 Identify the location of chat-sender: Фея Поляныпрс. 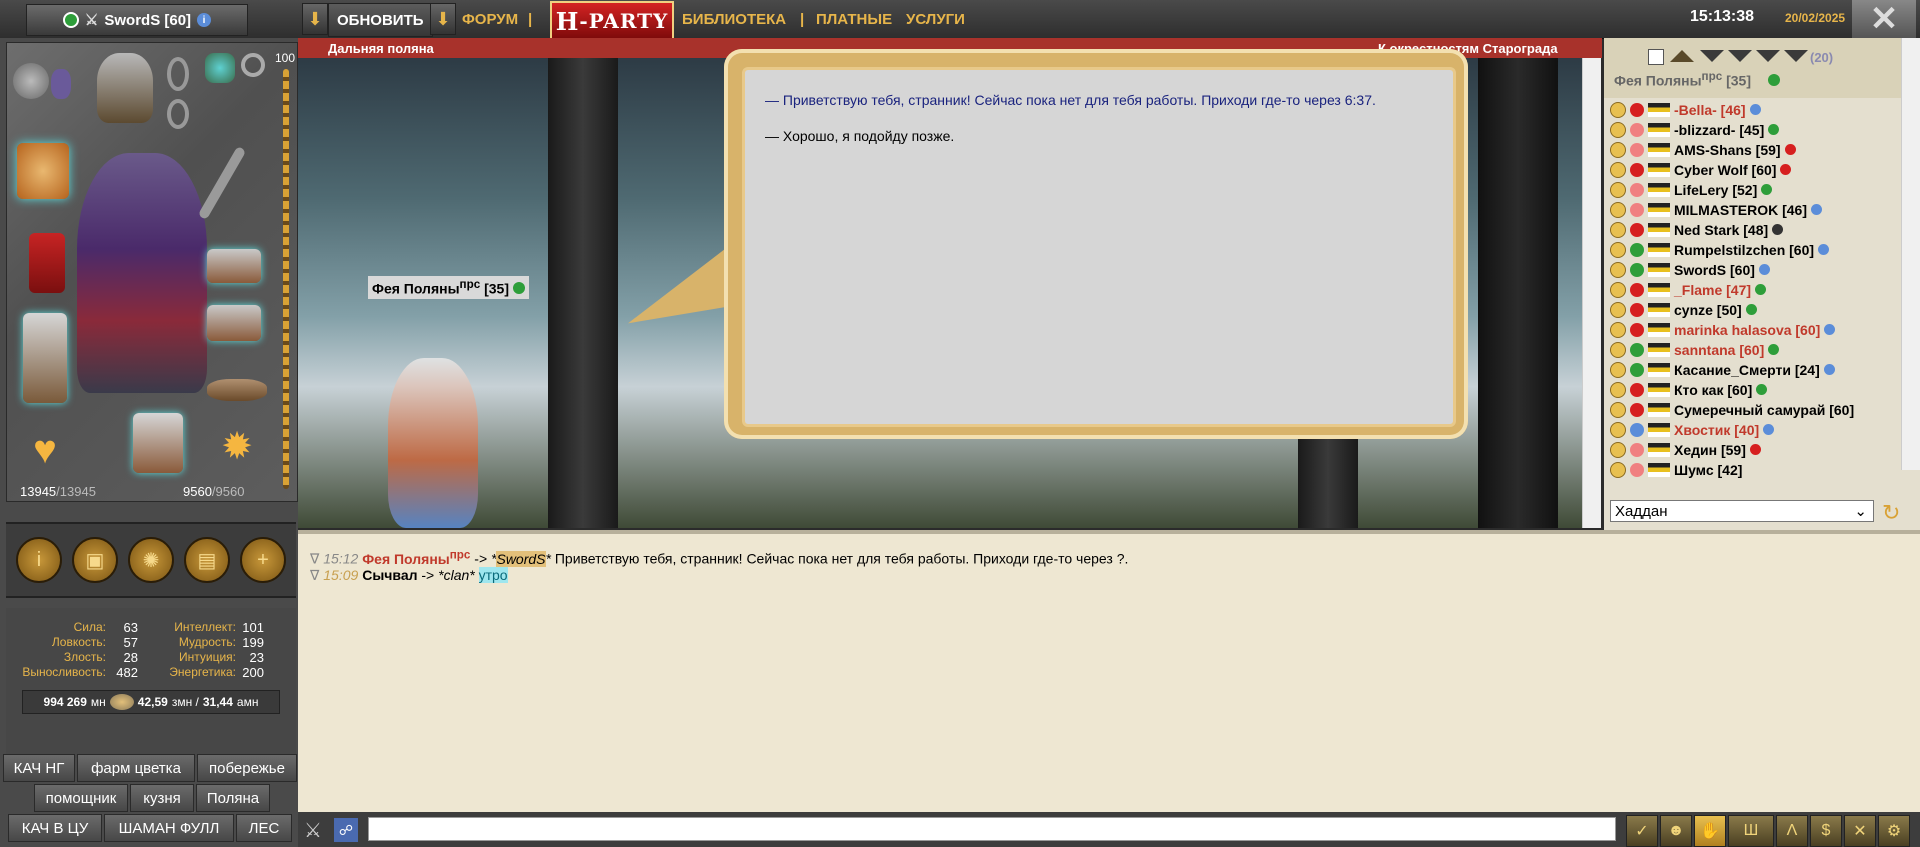
(416, 557).